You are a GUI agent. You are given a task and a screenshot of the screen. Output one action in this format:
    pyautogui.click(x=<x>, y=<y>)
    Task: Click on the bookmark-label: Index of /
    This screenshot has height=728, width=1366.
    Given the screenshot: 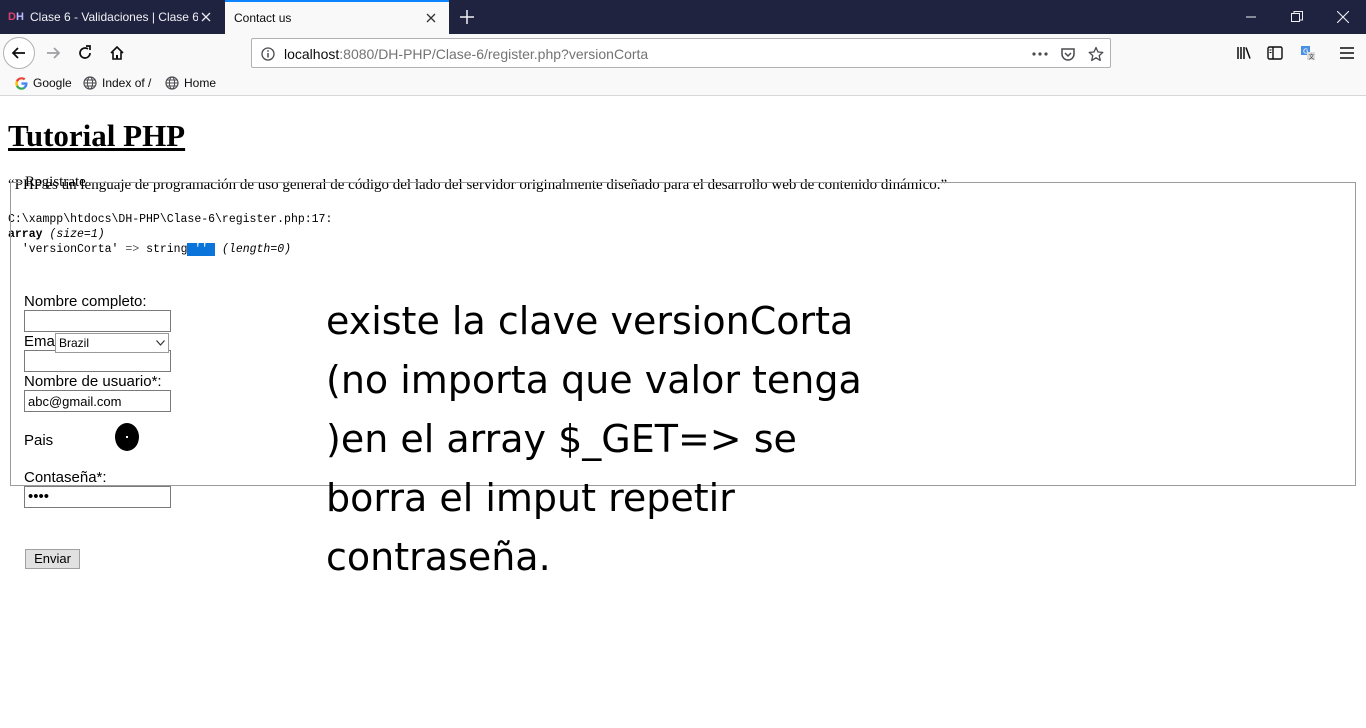 What is the action you would take?
    pyautogui.click(x=127, y=83)
    